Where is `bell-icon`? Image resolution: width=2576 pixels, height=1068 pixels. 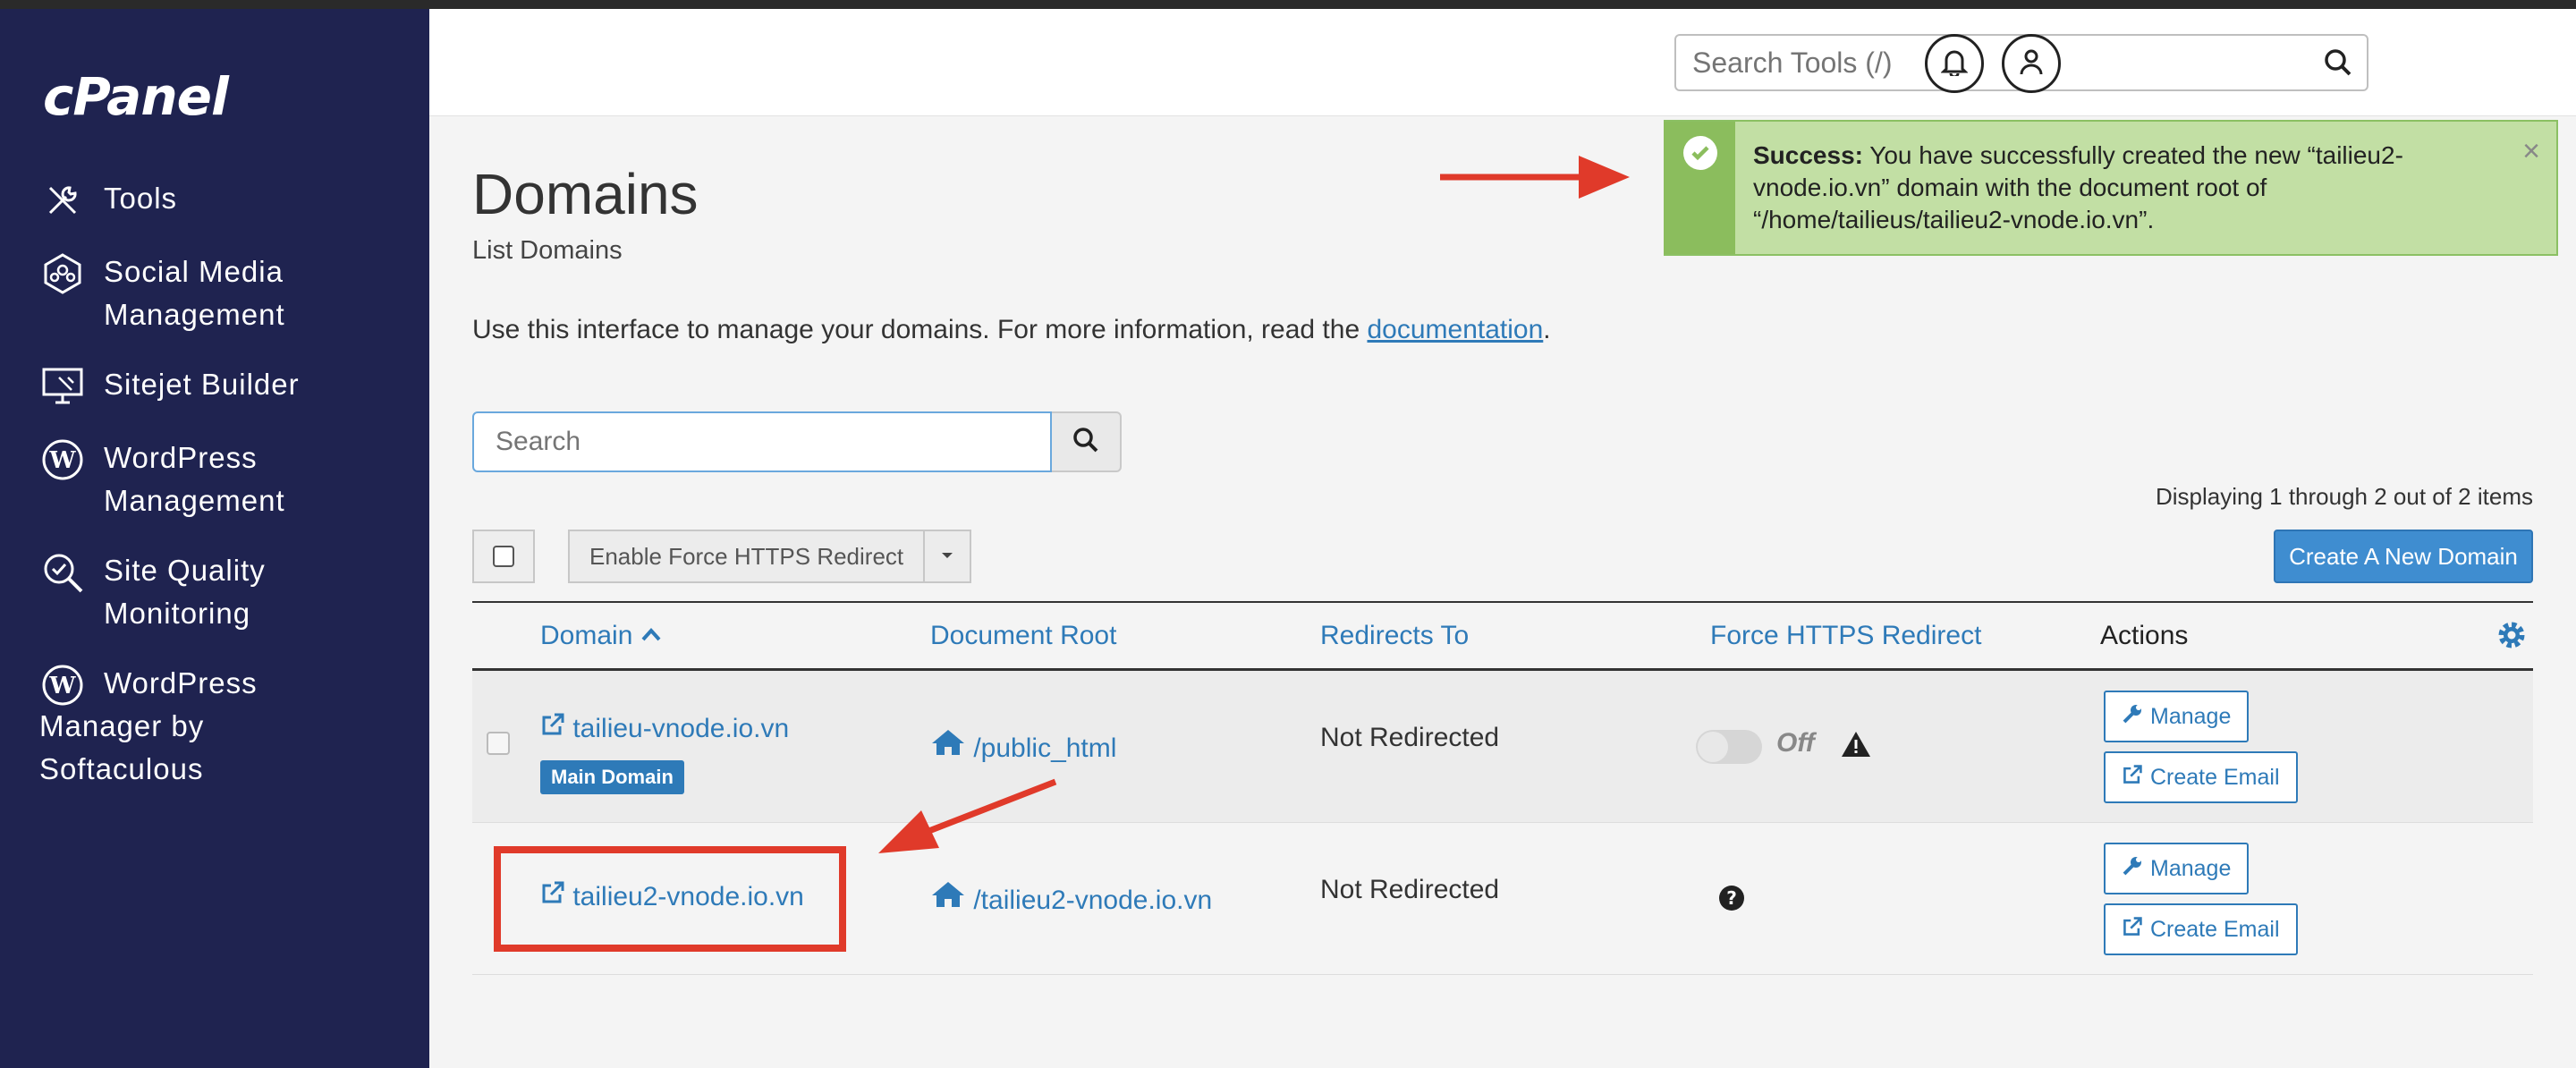
bell-icon is located at coordinates (1954, 64).